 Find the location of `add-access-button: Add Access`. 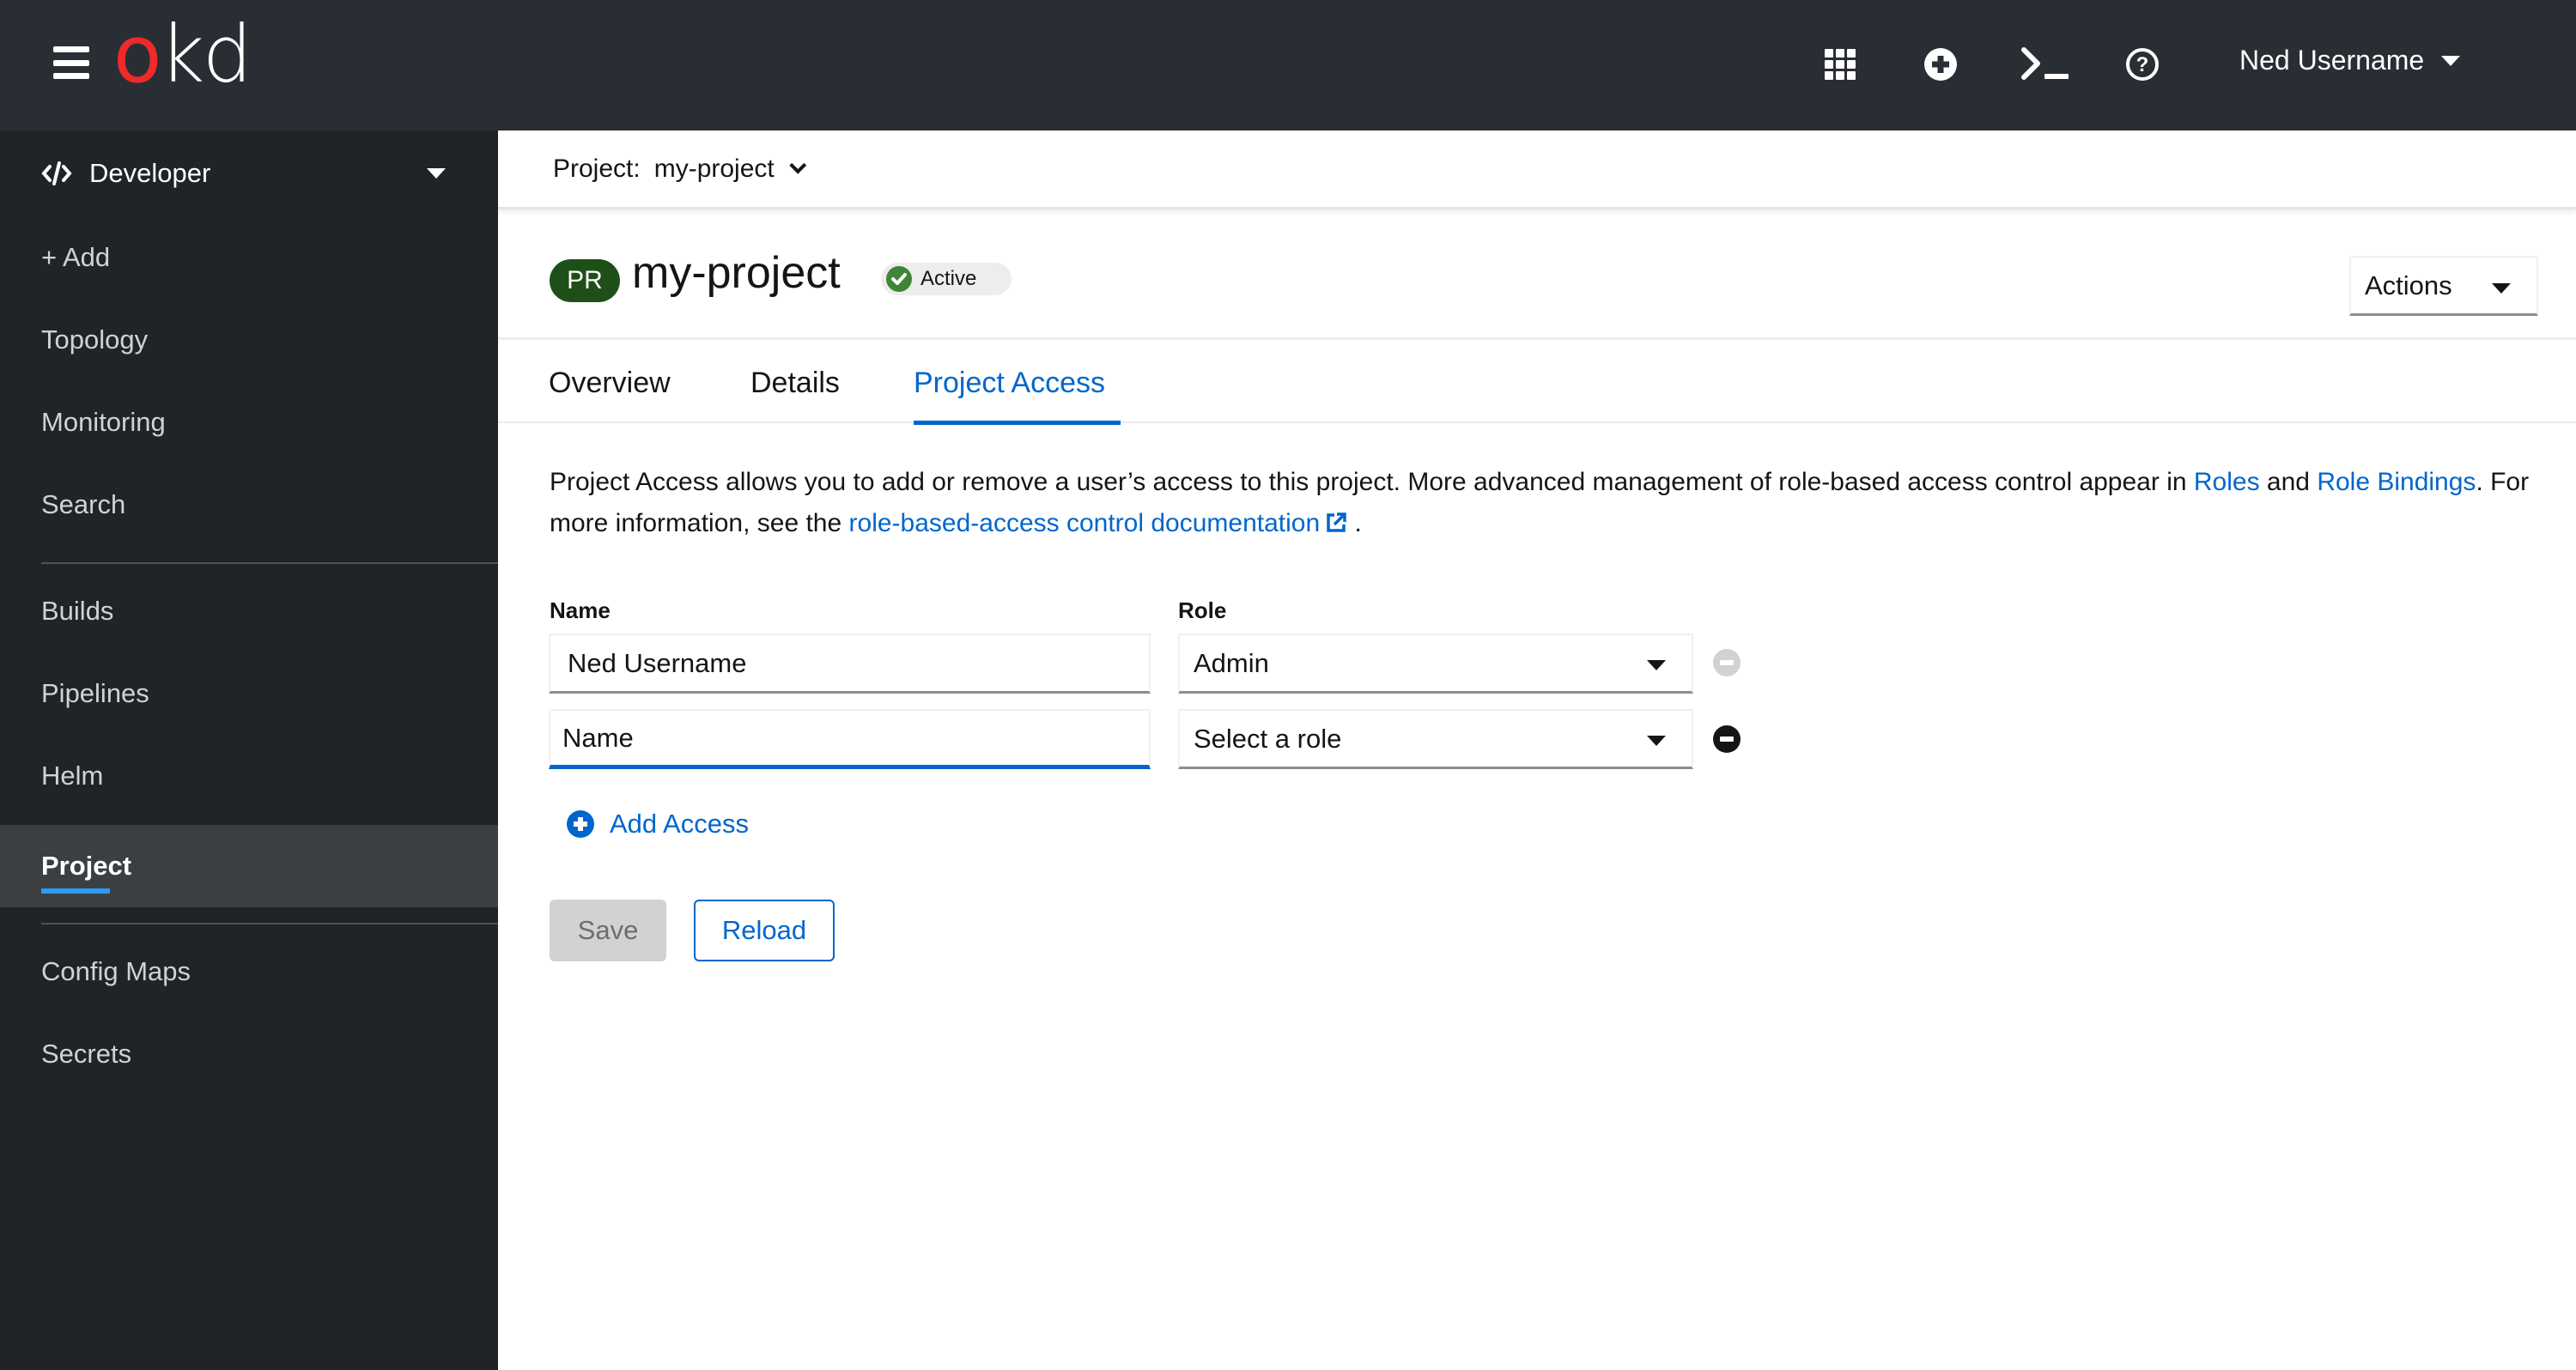

add-access-button: Add Access is located at coordinates (658, 825).